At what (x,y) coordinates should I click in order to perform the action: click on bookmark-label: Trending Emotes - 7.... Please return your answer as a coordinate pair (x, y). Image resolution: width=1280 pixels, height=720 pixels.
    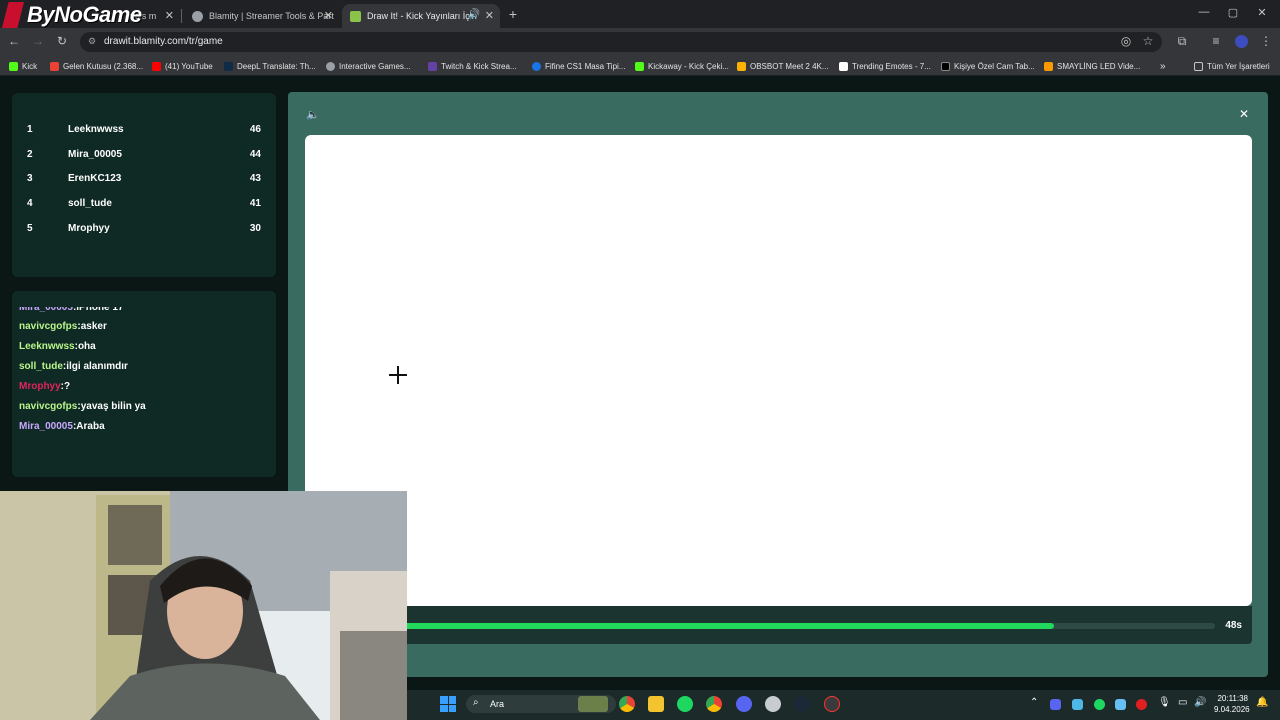
    Looking at the image, I should click on (891, 66).